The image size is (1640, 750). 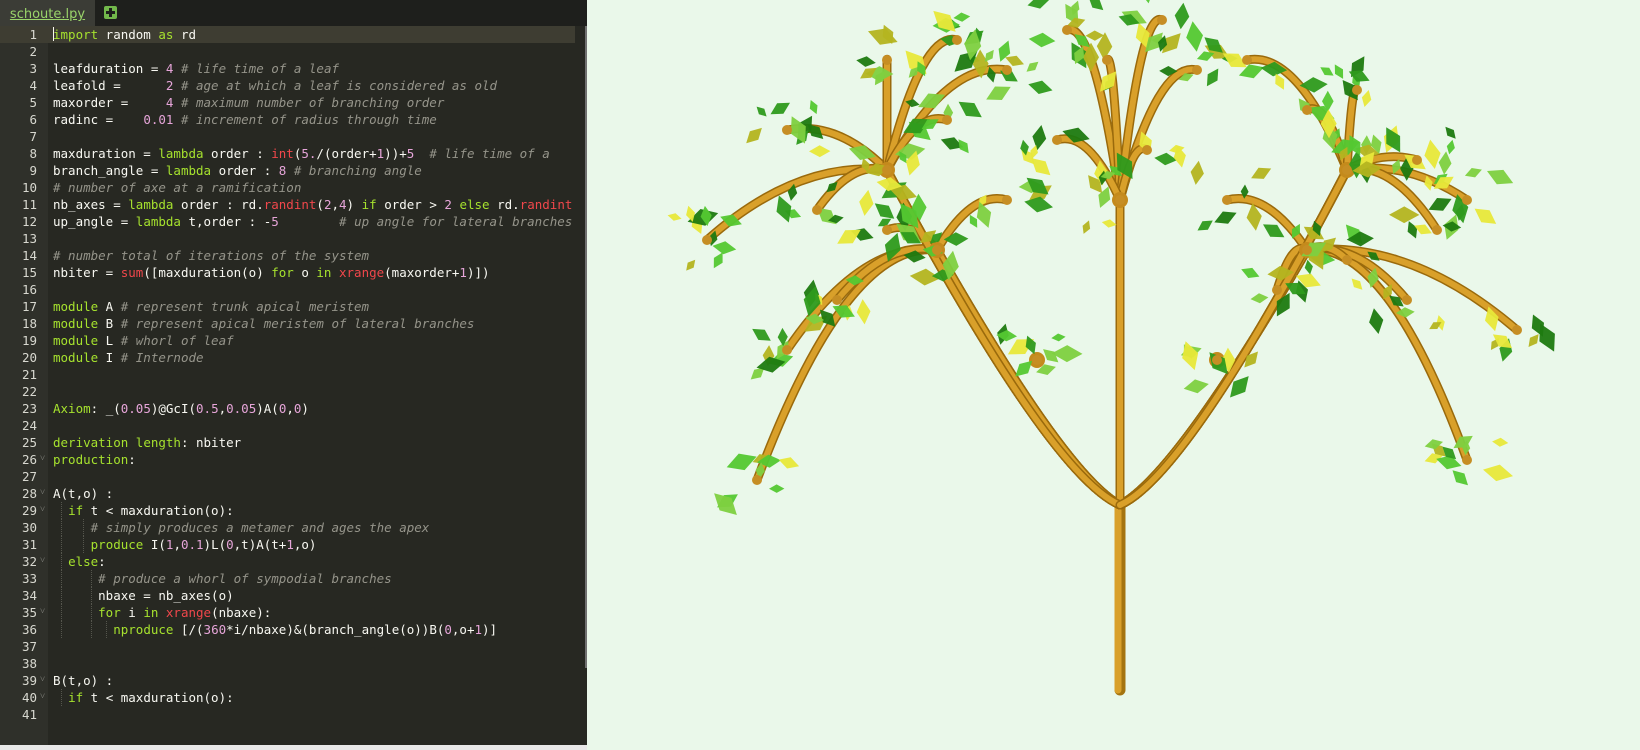 I want to click on code-line: 27, so click(x=287, y=476).